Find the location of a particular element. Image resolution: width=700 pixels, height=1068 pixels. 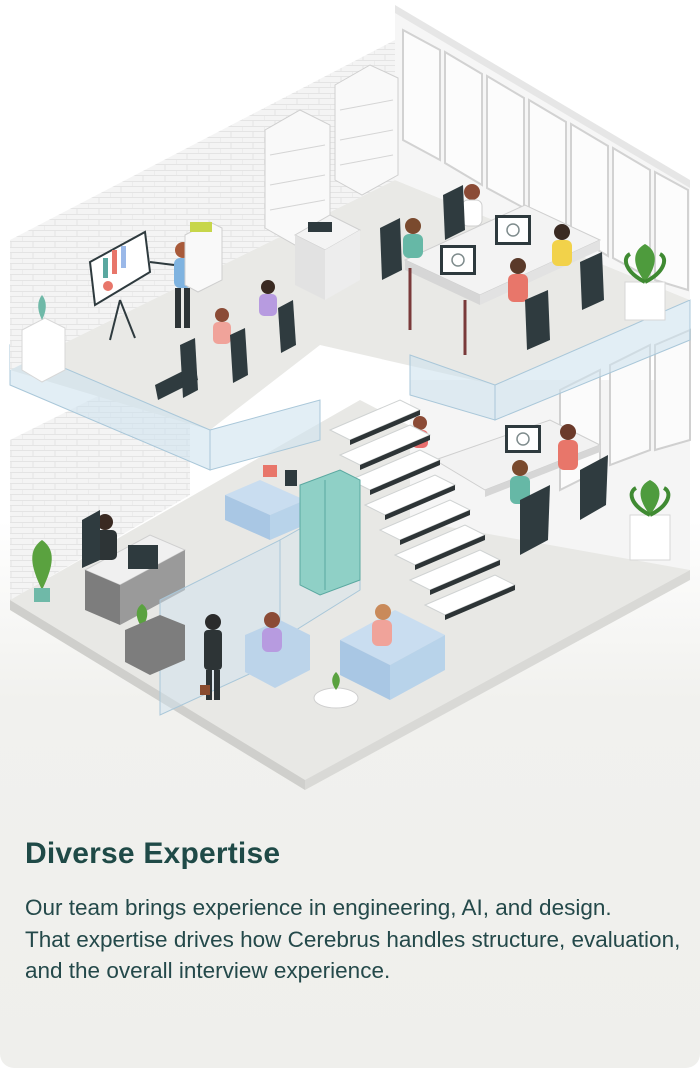

card-heading: Diverse Expertise is located at coordinates (153, 853).